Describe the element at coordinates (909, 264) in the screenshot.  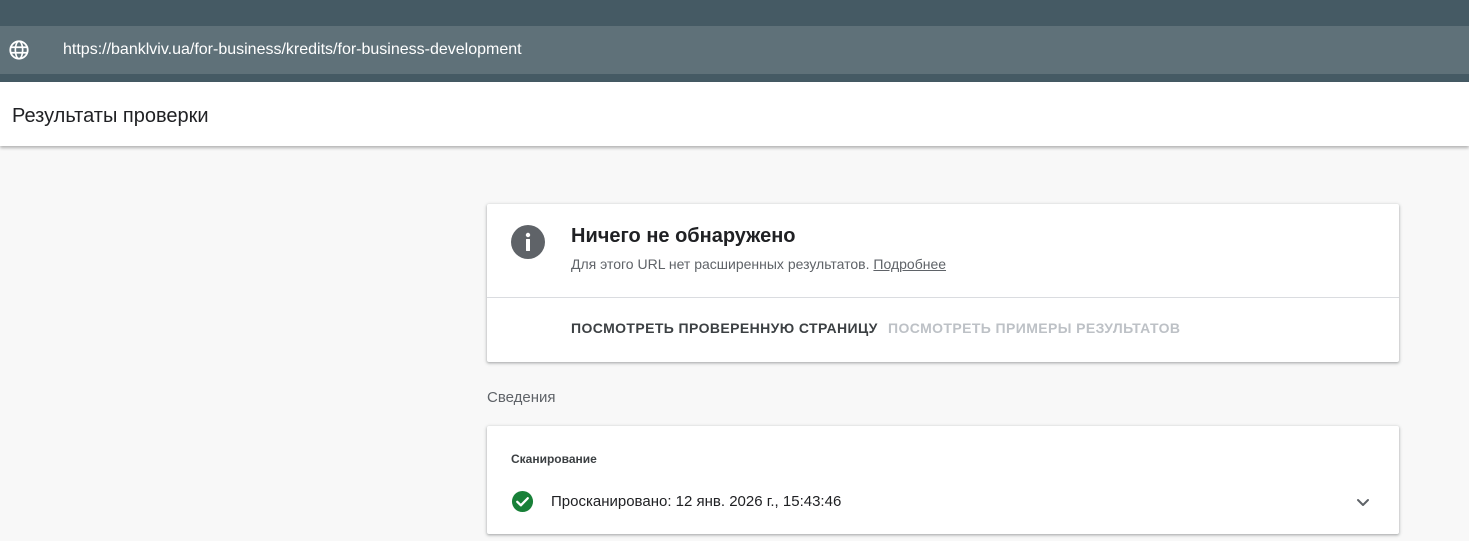
I see `learn-more-link: Подробнее` at that location.